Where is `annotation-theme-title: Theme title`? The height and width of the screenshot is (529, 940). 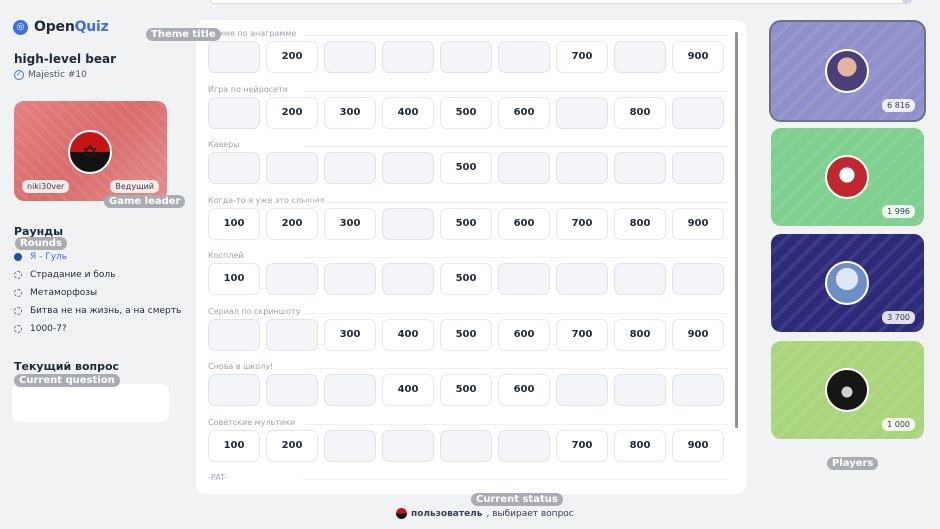
annotation-theme-title: Theme title is located at coordinates (183, 34).